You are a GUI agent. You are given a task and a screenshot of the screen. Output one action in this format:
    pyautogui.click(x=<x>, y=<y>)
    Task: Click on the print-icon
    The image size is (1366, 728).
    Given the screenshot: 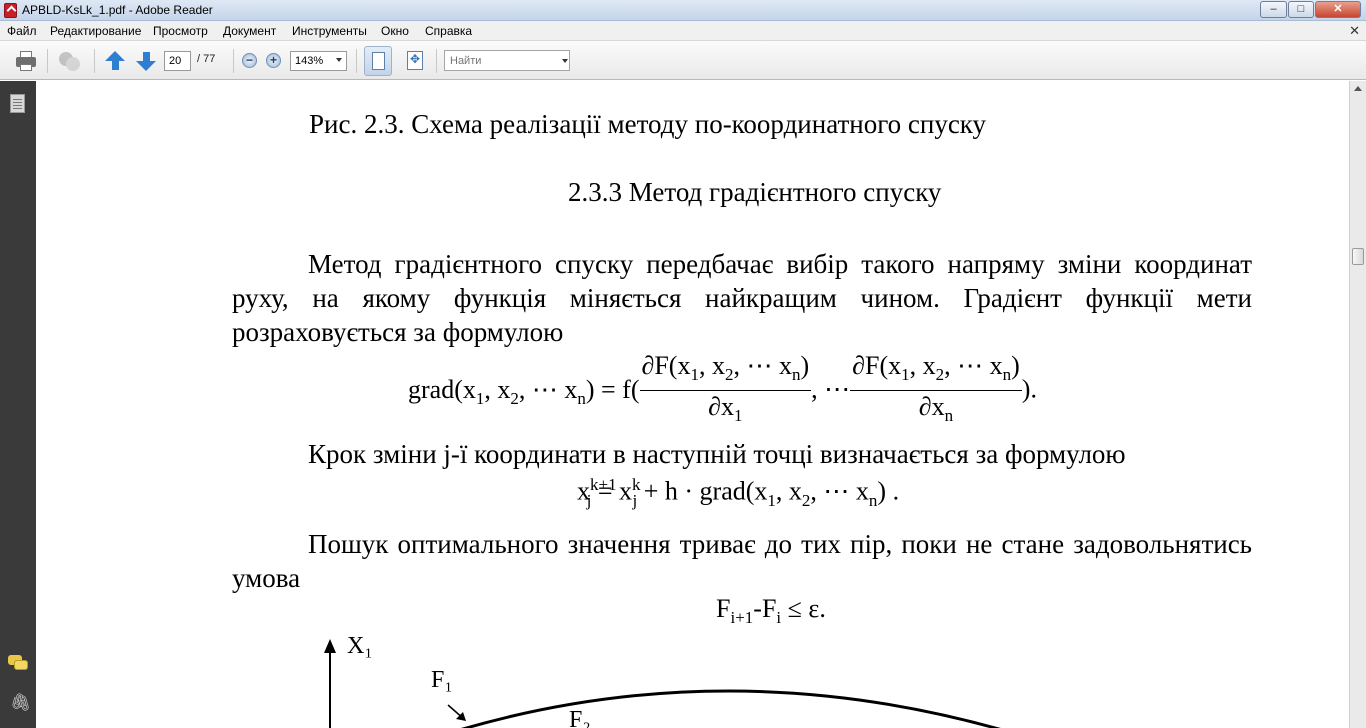 What is the action you would take?
    pyautogui.click(x=26, y=61)
    